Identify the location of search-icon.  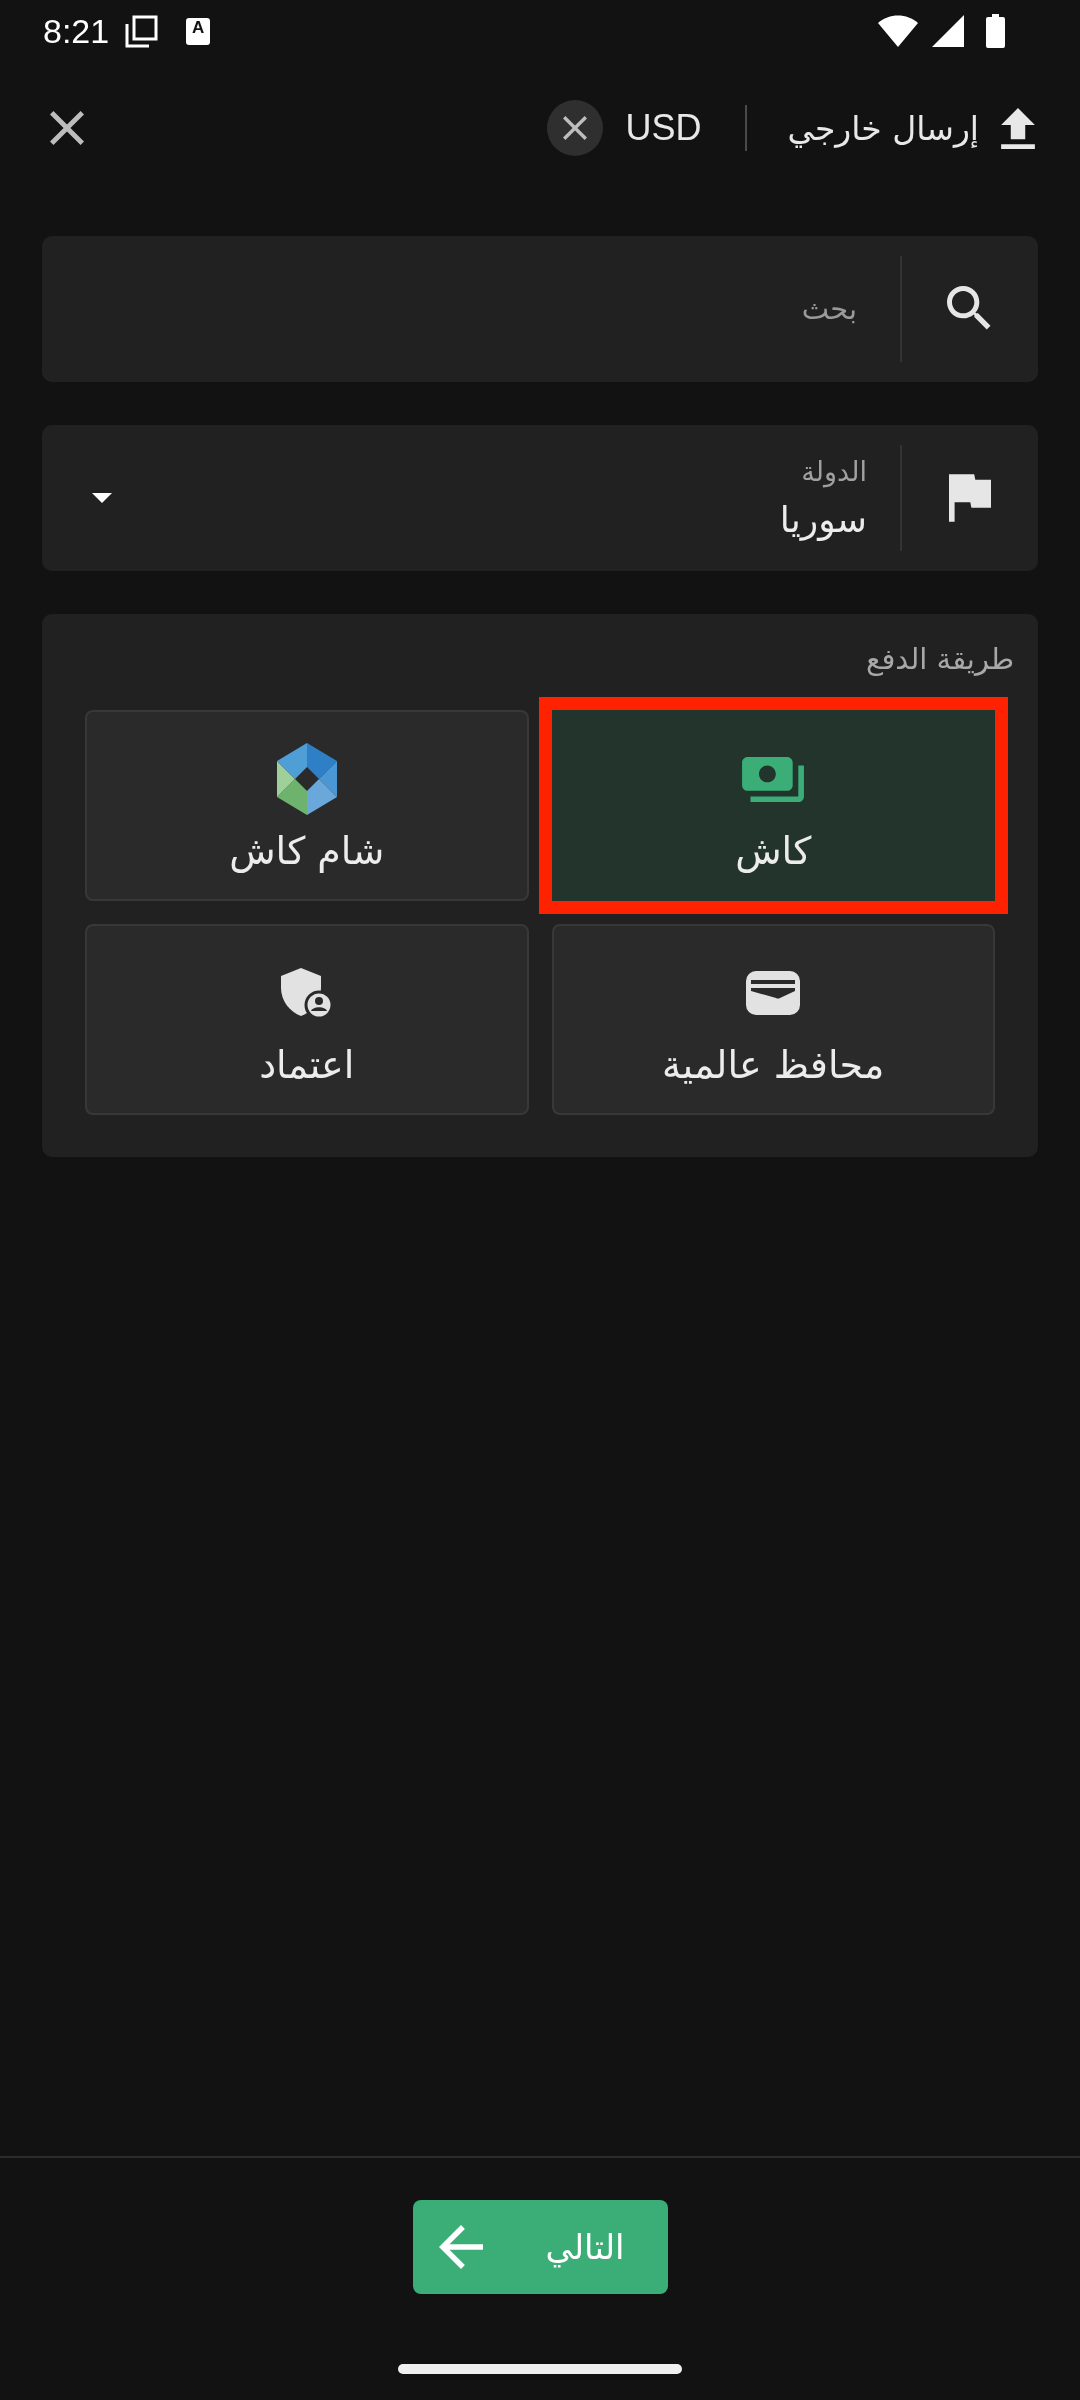
(970, 309).